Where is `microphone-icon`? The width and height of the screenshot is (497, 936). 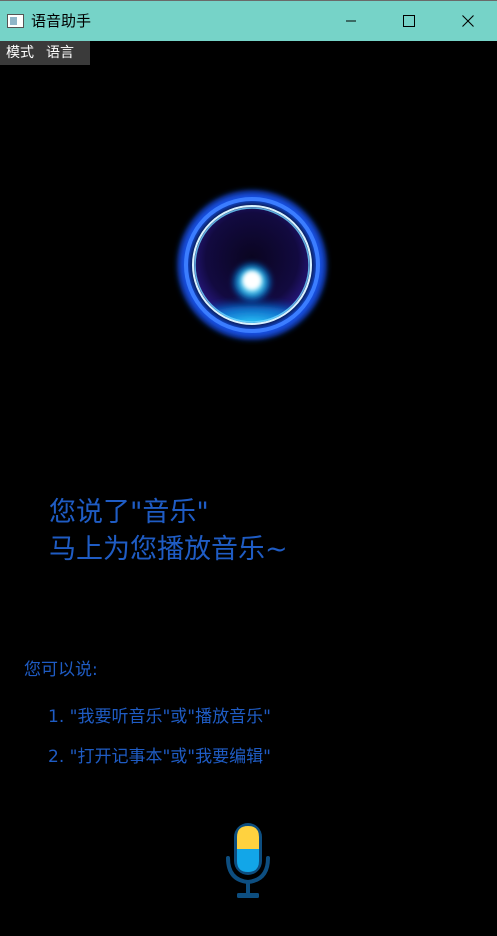
microphone-icon is located at coordinates (248, 861).